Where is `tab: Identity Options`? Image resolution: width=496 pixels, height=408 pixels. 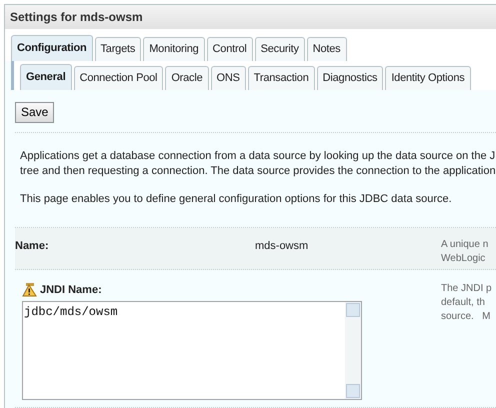 tab: Identity Options is located at coordinates (428, 78).